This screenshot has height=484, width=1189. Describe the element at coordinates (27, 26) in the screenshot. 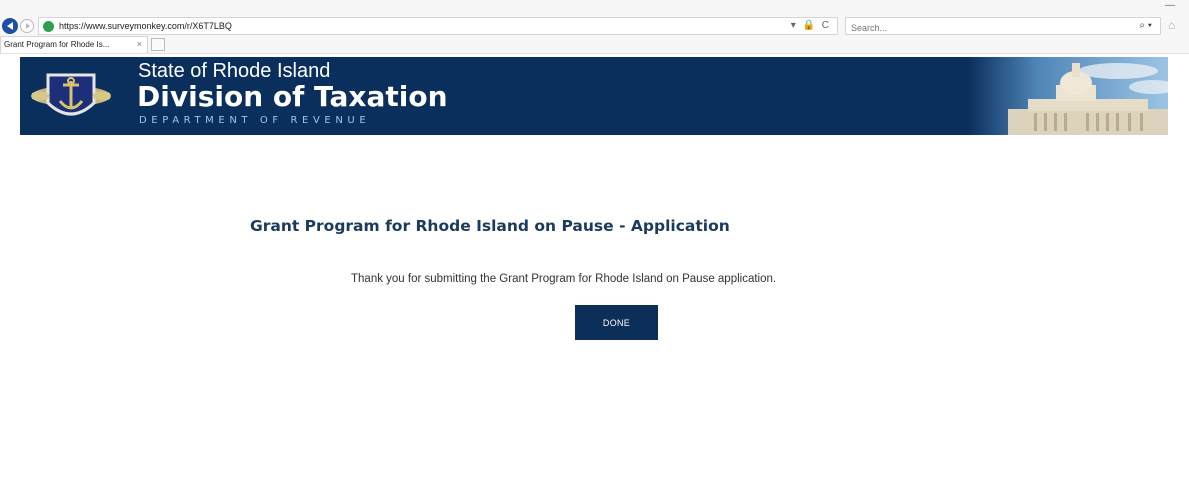

I see `forward-arrow-icon` at that location.